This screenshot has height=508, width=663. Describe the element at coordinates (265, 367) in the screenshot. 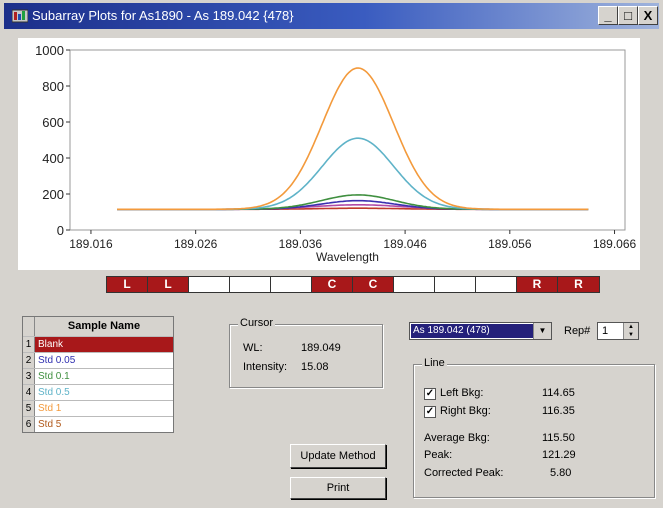

I see `intensity-label: Intensity:` at that location.